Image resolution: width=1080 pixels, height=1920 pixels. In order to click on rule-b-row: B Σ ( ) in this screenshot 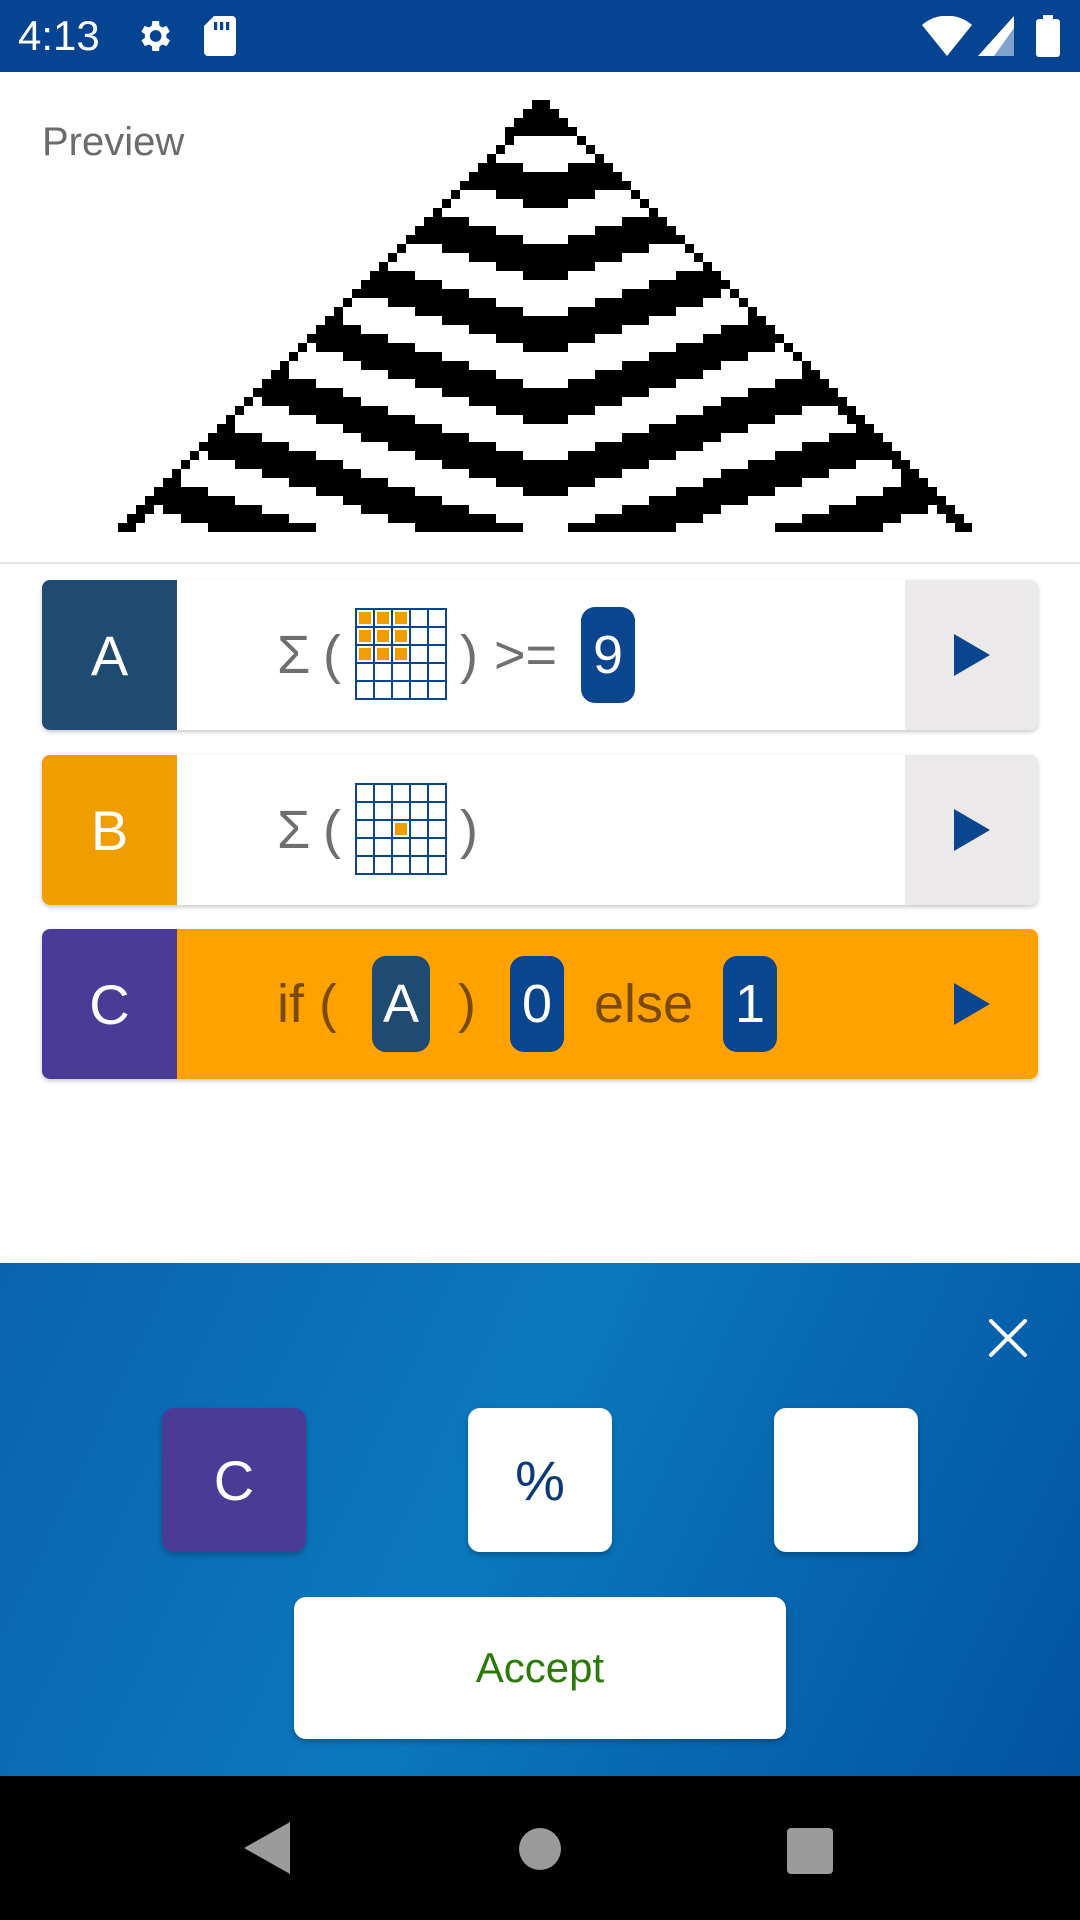, I will do `click(540, 830)`.